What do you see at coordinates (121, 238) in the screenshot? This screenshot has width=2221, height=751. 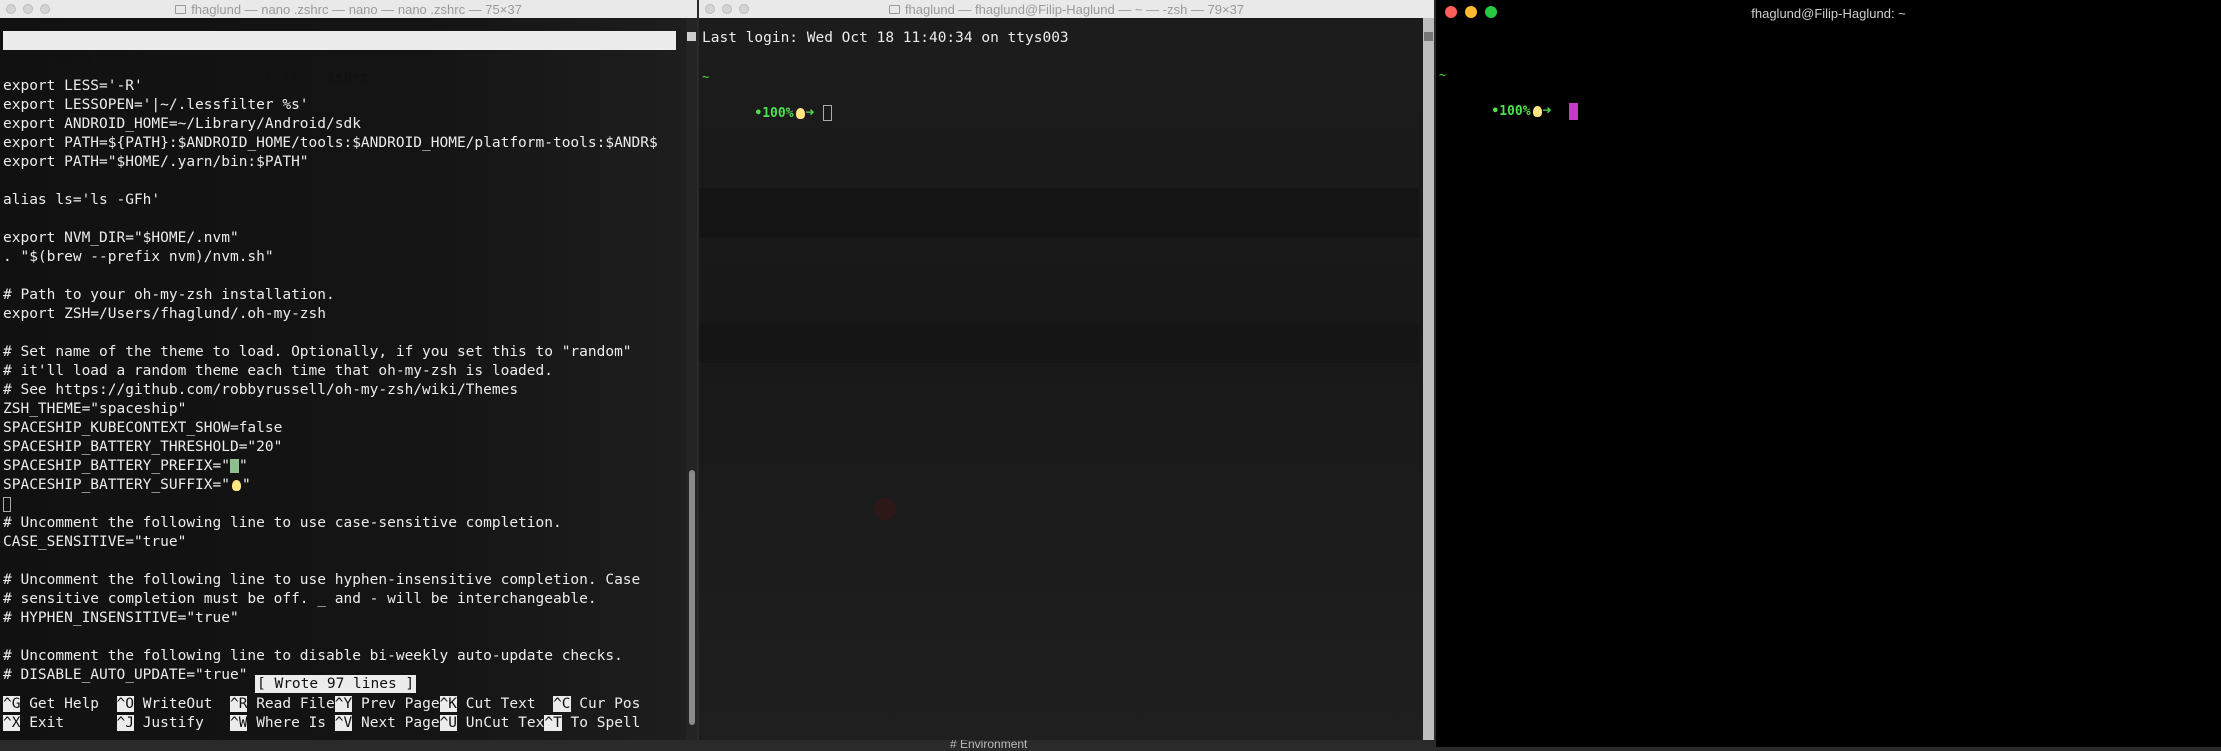 I see `code-line: export NVM_DIR="$HOME/.nvm"` at bounding box center [121, 238].